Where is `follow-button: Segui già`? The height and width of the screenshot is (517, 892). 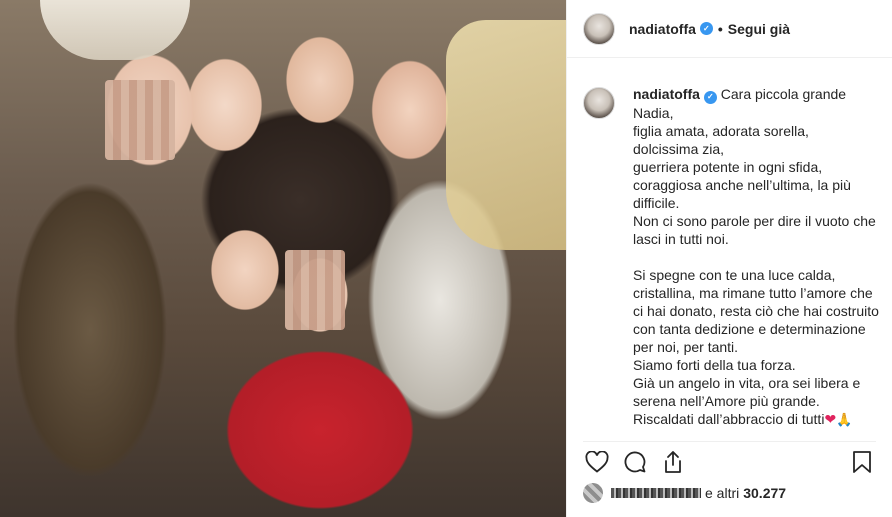 follow-button: Segui già is located at coordinates (759, 29).